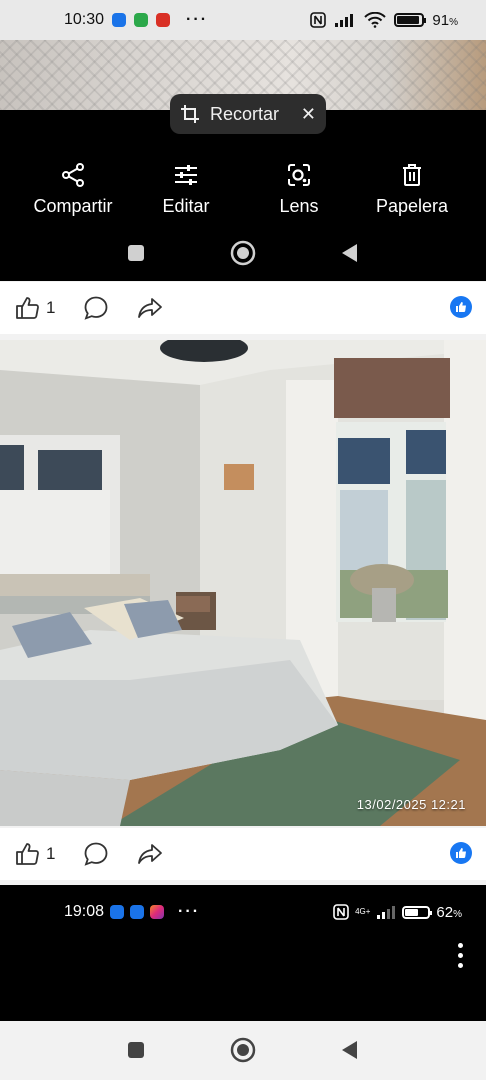 This screenshot has width=486, height=1080. What do you see at coordinates (411, 804) in the screenshot?
I see `photo-timestamp: 13/02/2025 12:21` at bounding box center [411, 804].